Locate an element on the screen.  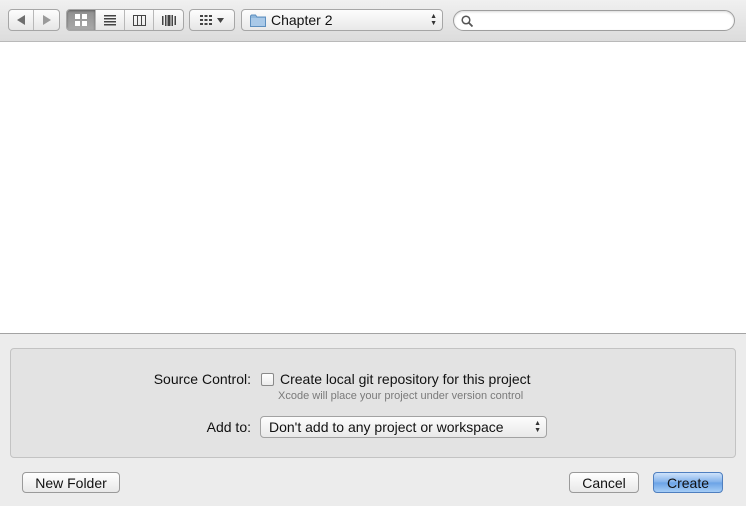
back-button is located at coordinates (21, 20).